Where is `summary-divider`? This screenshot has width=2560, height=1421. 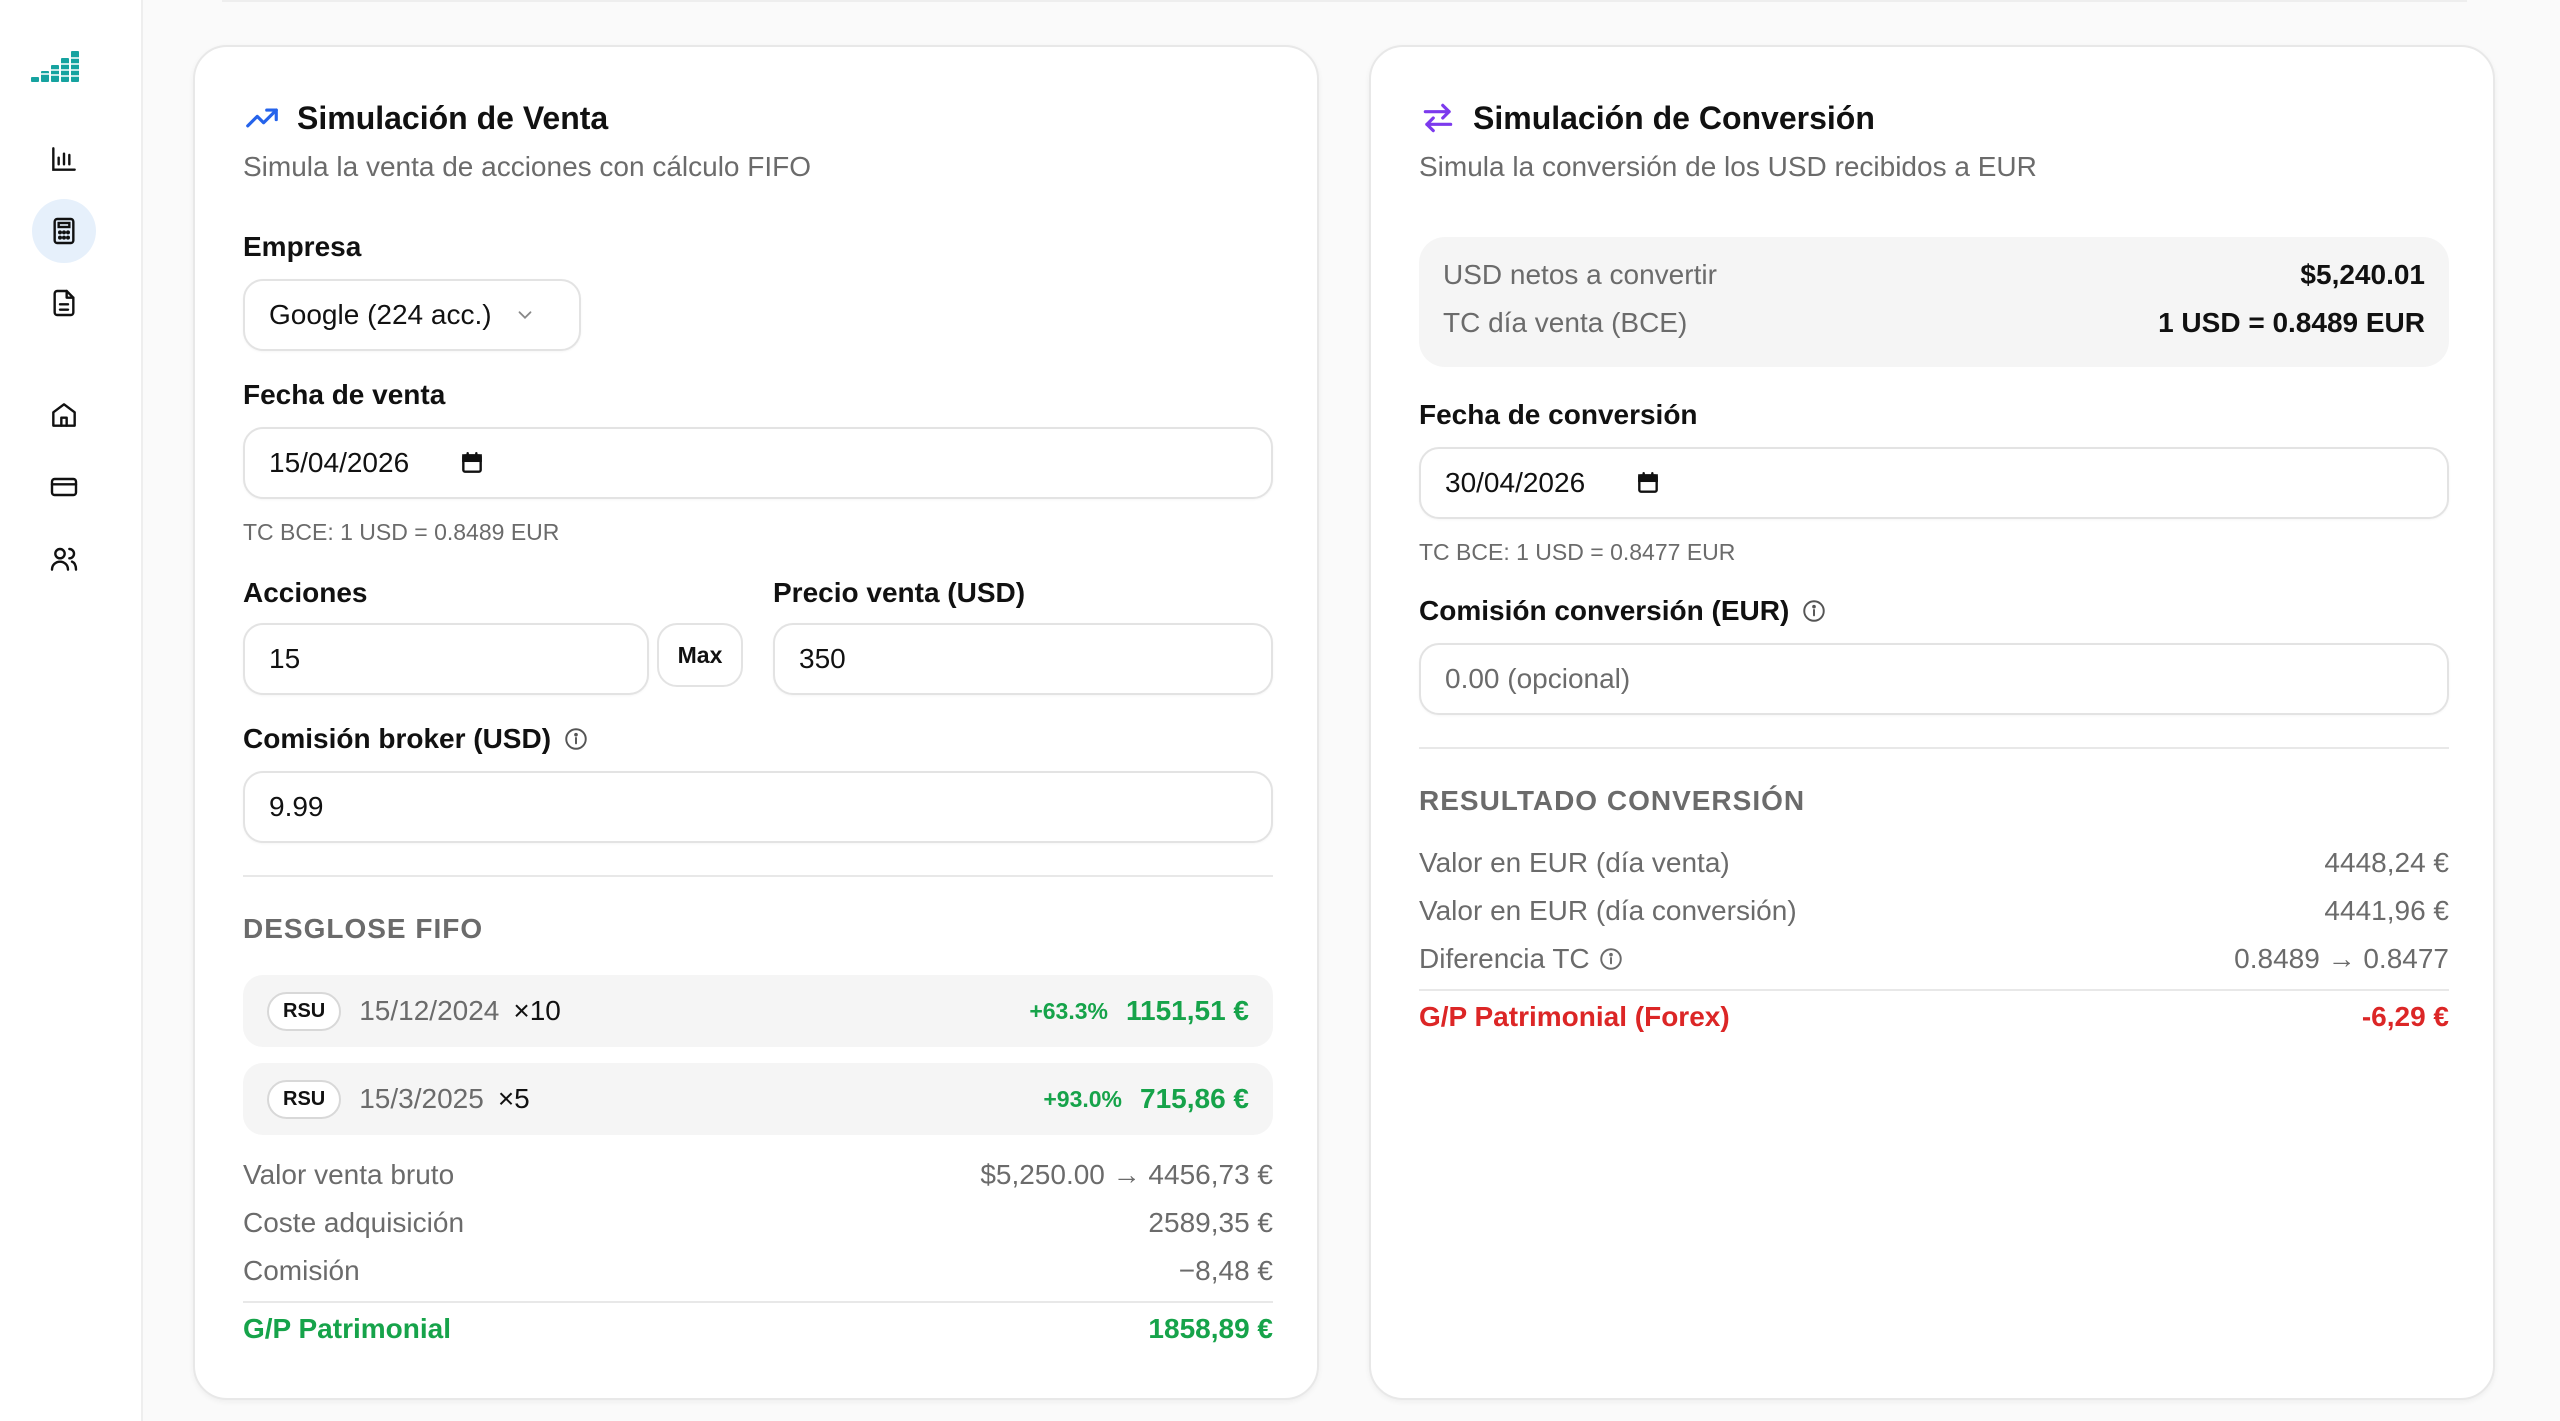
summary-divider is located at coordinates (758, 1302).